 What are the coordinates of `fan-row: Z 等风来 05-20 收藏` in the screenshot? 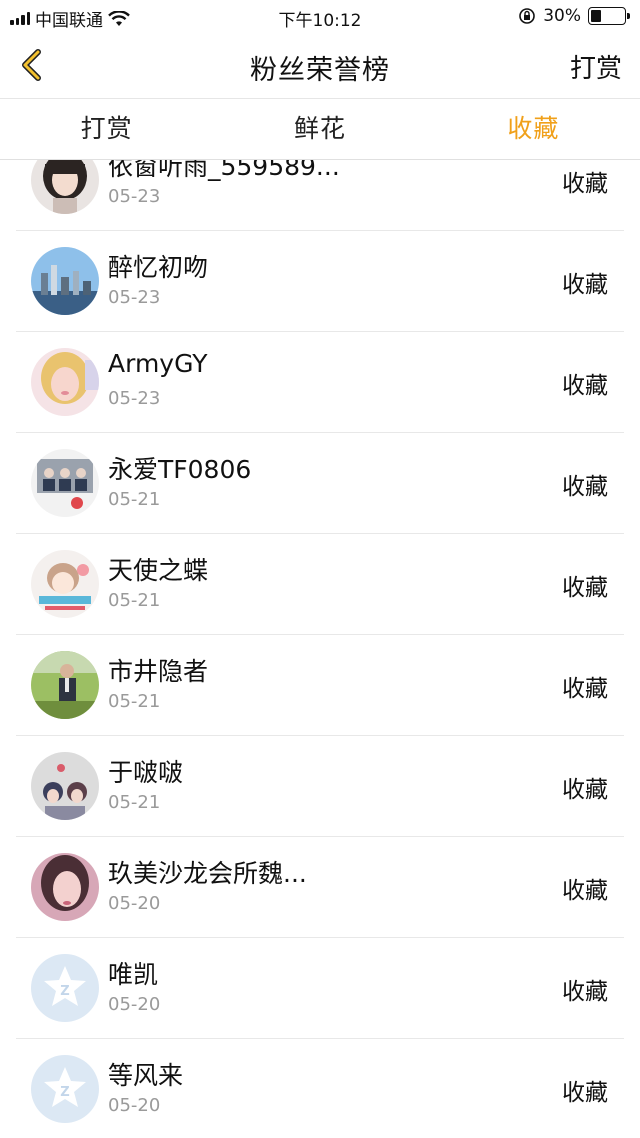 It's located at (320, 1088).